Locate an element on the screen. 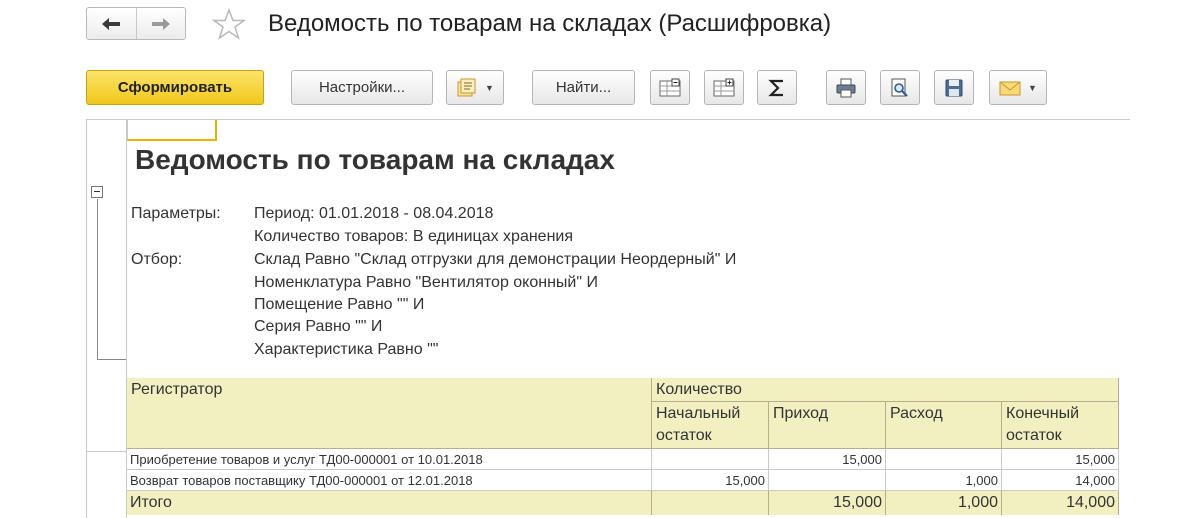 Image resolution: width=1200 pixels, height=518 pixels. save-button is located at coordinates (954, 87).